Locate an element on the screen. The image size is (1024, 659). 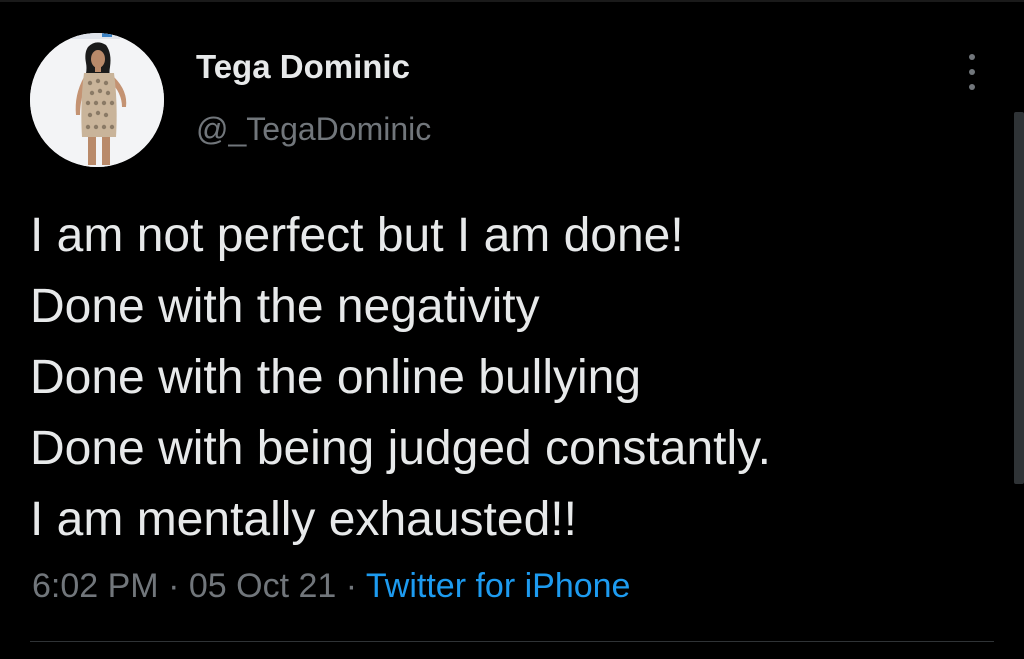
tweet-line: I am not perfect but I am done! is located at coordinates (357, 235).